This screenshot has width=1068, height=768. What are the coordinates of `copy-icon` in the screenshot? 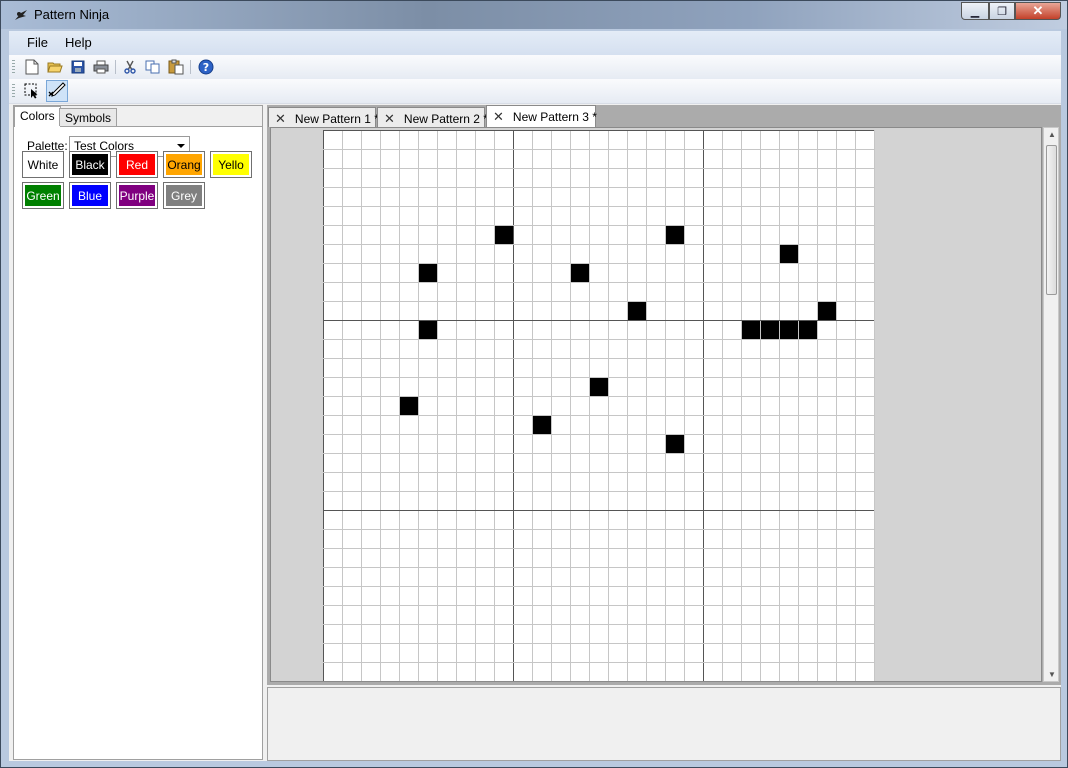 It's located at (152, 67).